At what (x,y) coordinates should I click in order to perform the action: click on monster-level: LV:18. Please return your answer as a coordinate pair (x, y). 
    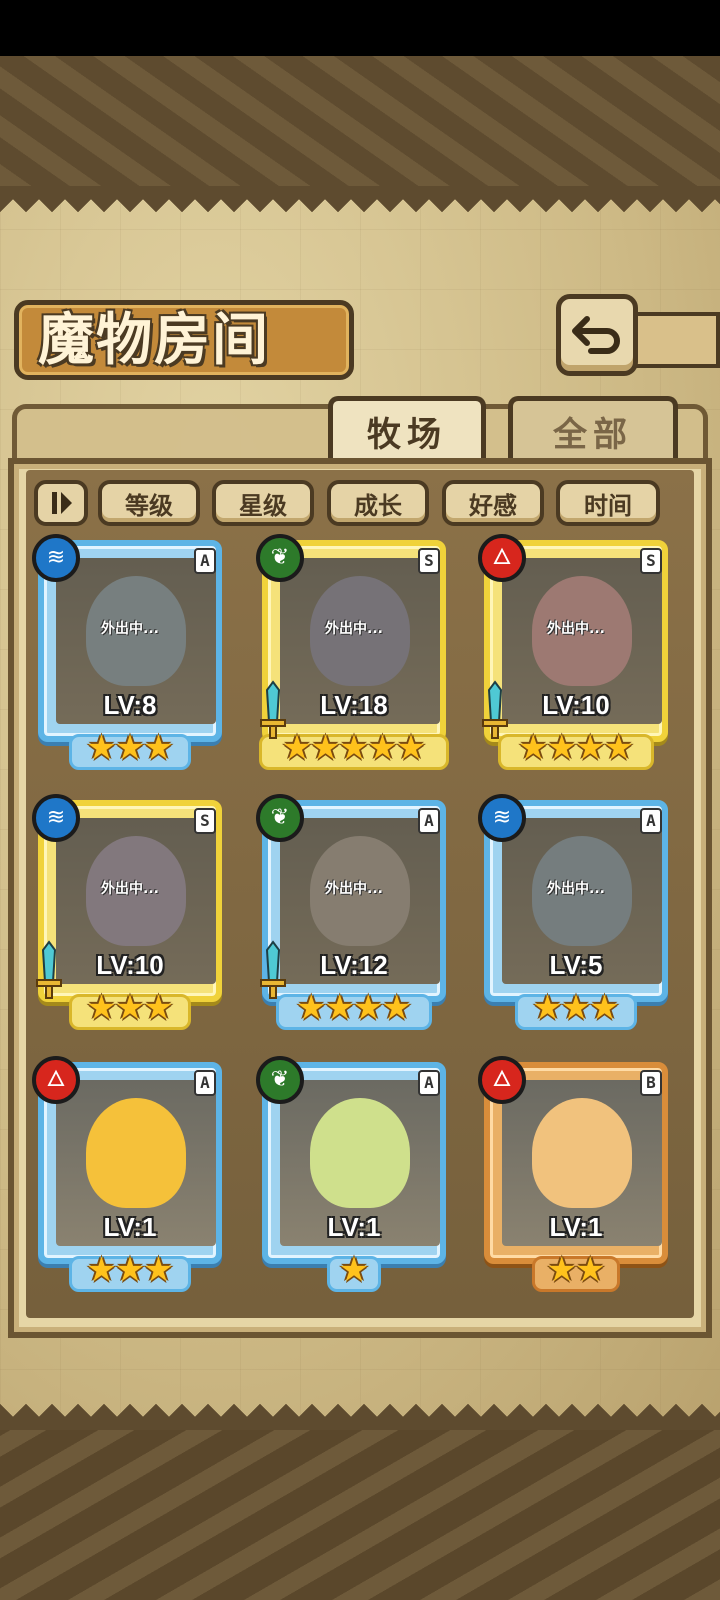
    Looking at the image, I should click on (354, 705).